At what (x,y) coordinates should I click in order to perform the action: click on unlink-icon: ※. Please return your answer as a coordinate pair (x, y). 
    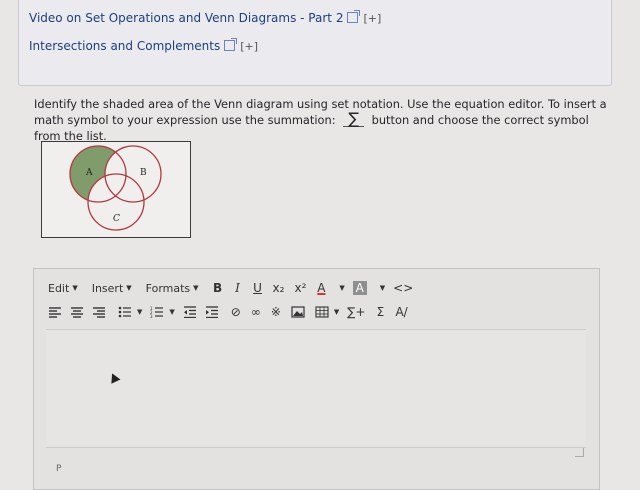
    Looking at the image, I should click on (276, 312).